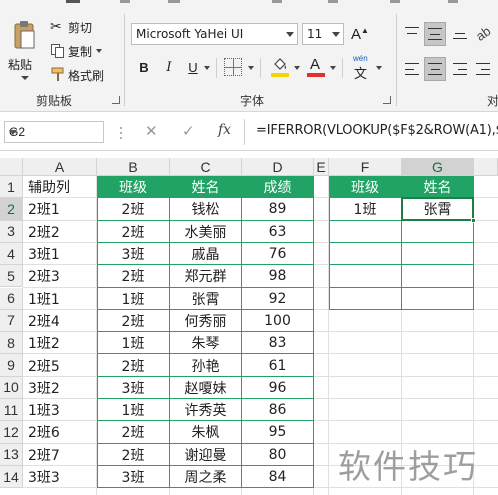 The width and height of the screenshot is (498, 495). What do you see at coordinates (205, 209) in the screenshot?
I see `cell-c: 钱松` at bounding box center [205, 209].